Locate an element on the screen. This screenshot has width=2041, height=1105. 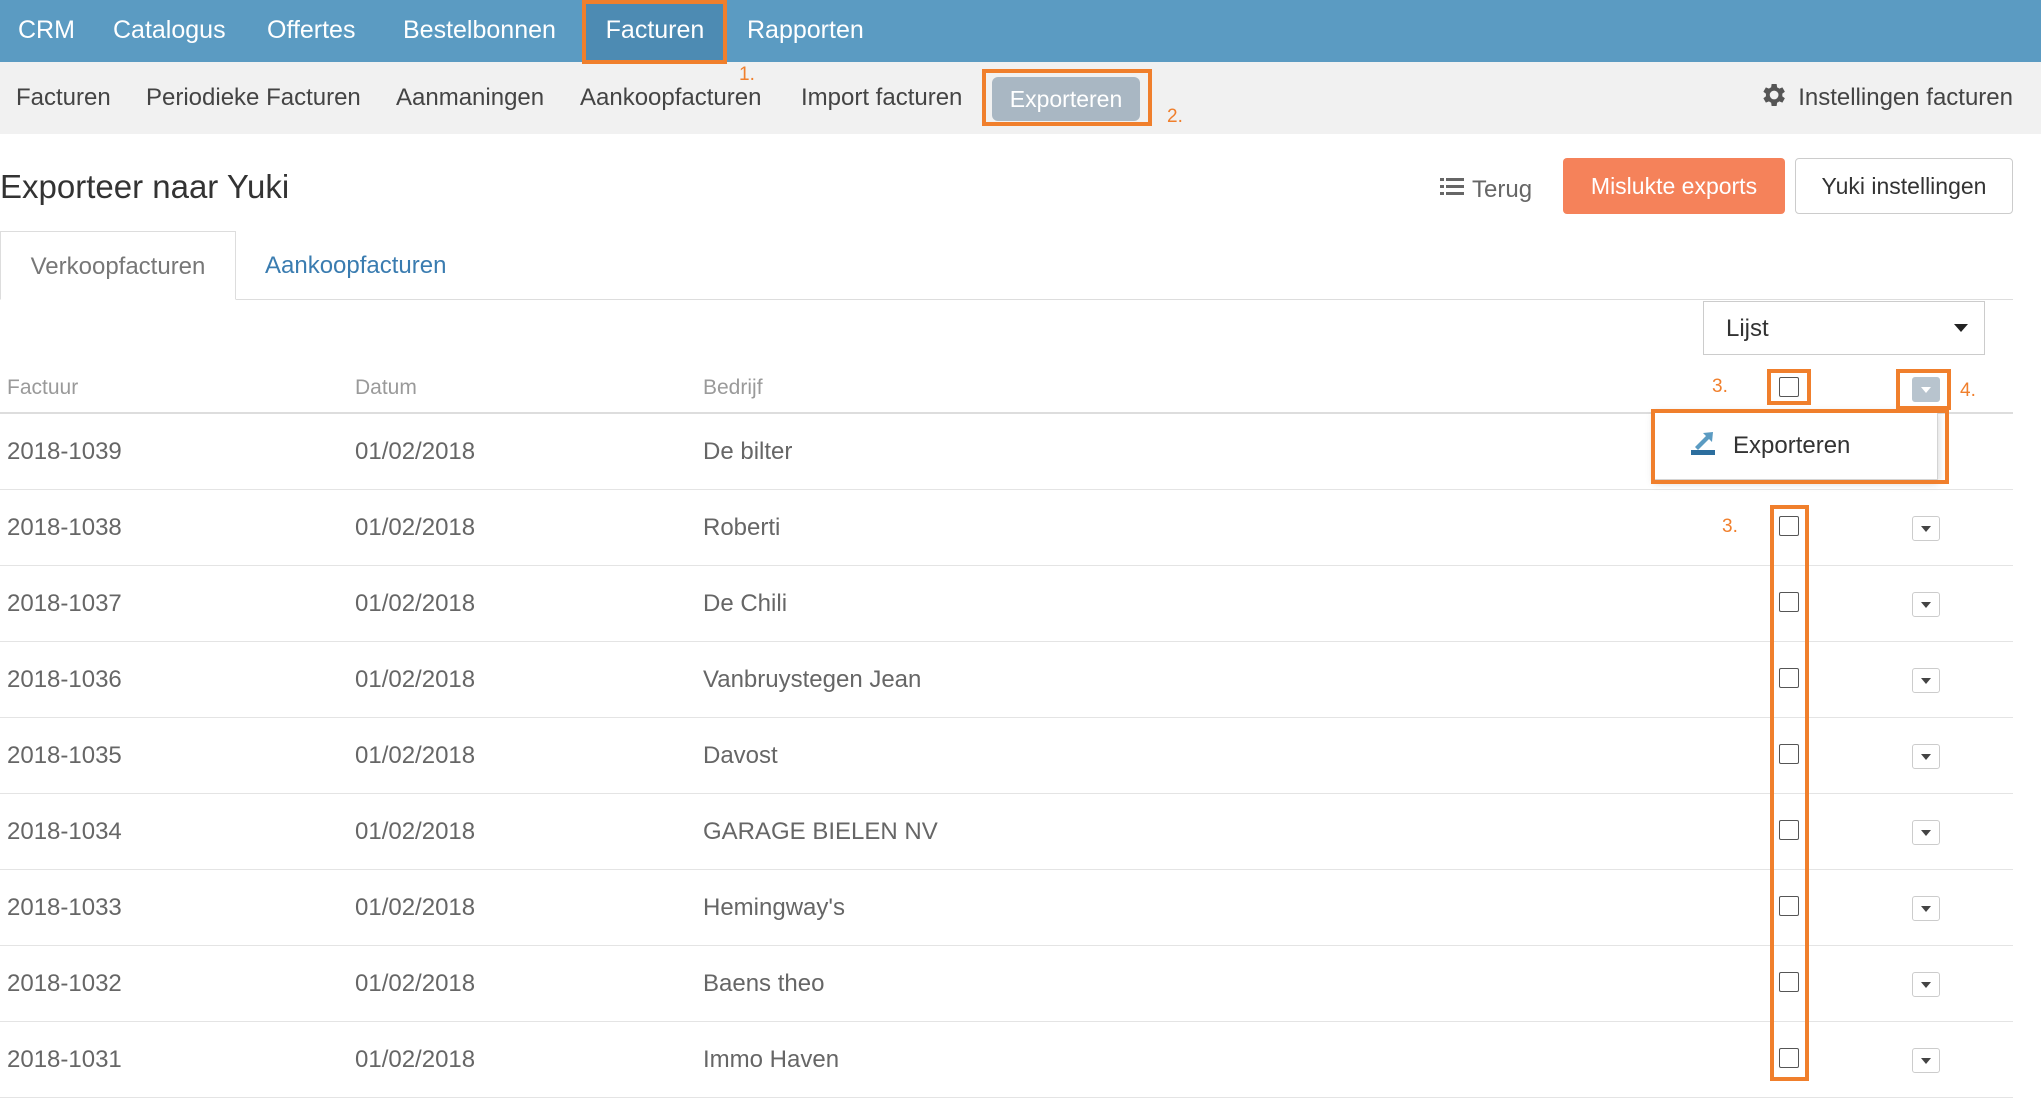
table-row: 2018-1035 01/02/2018 Davost is located at coordinates (1006, 756).